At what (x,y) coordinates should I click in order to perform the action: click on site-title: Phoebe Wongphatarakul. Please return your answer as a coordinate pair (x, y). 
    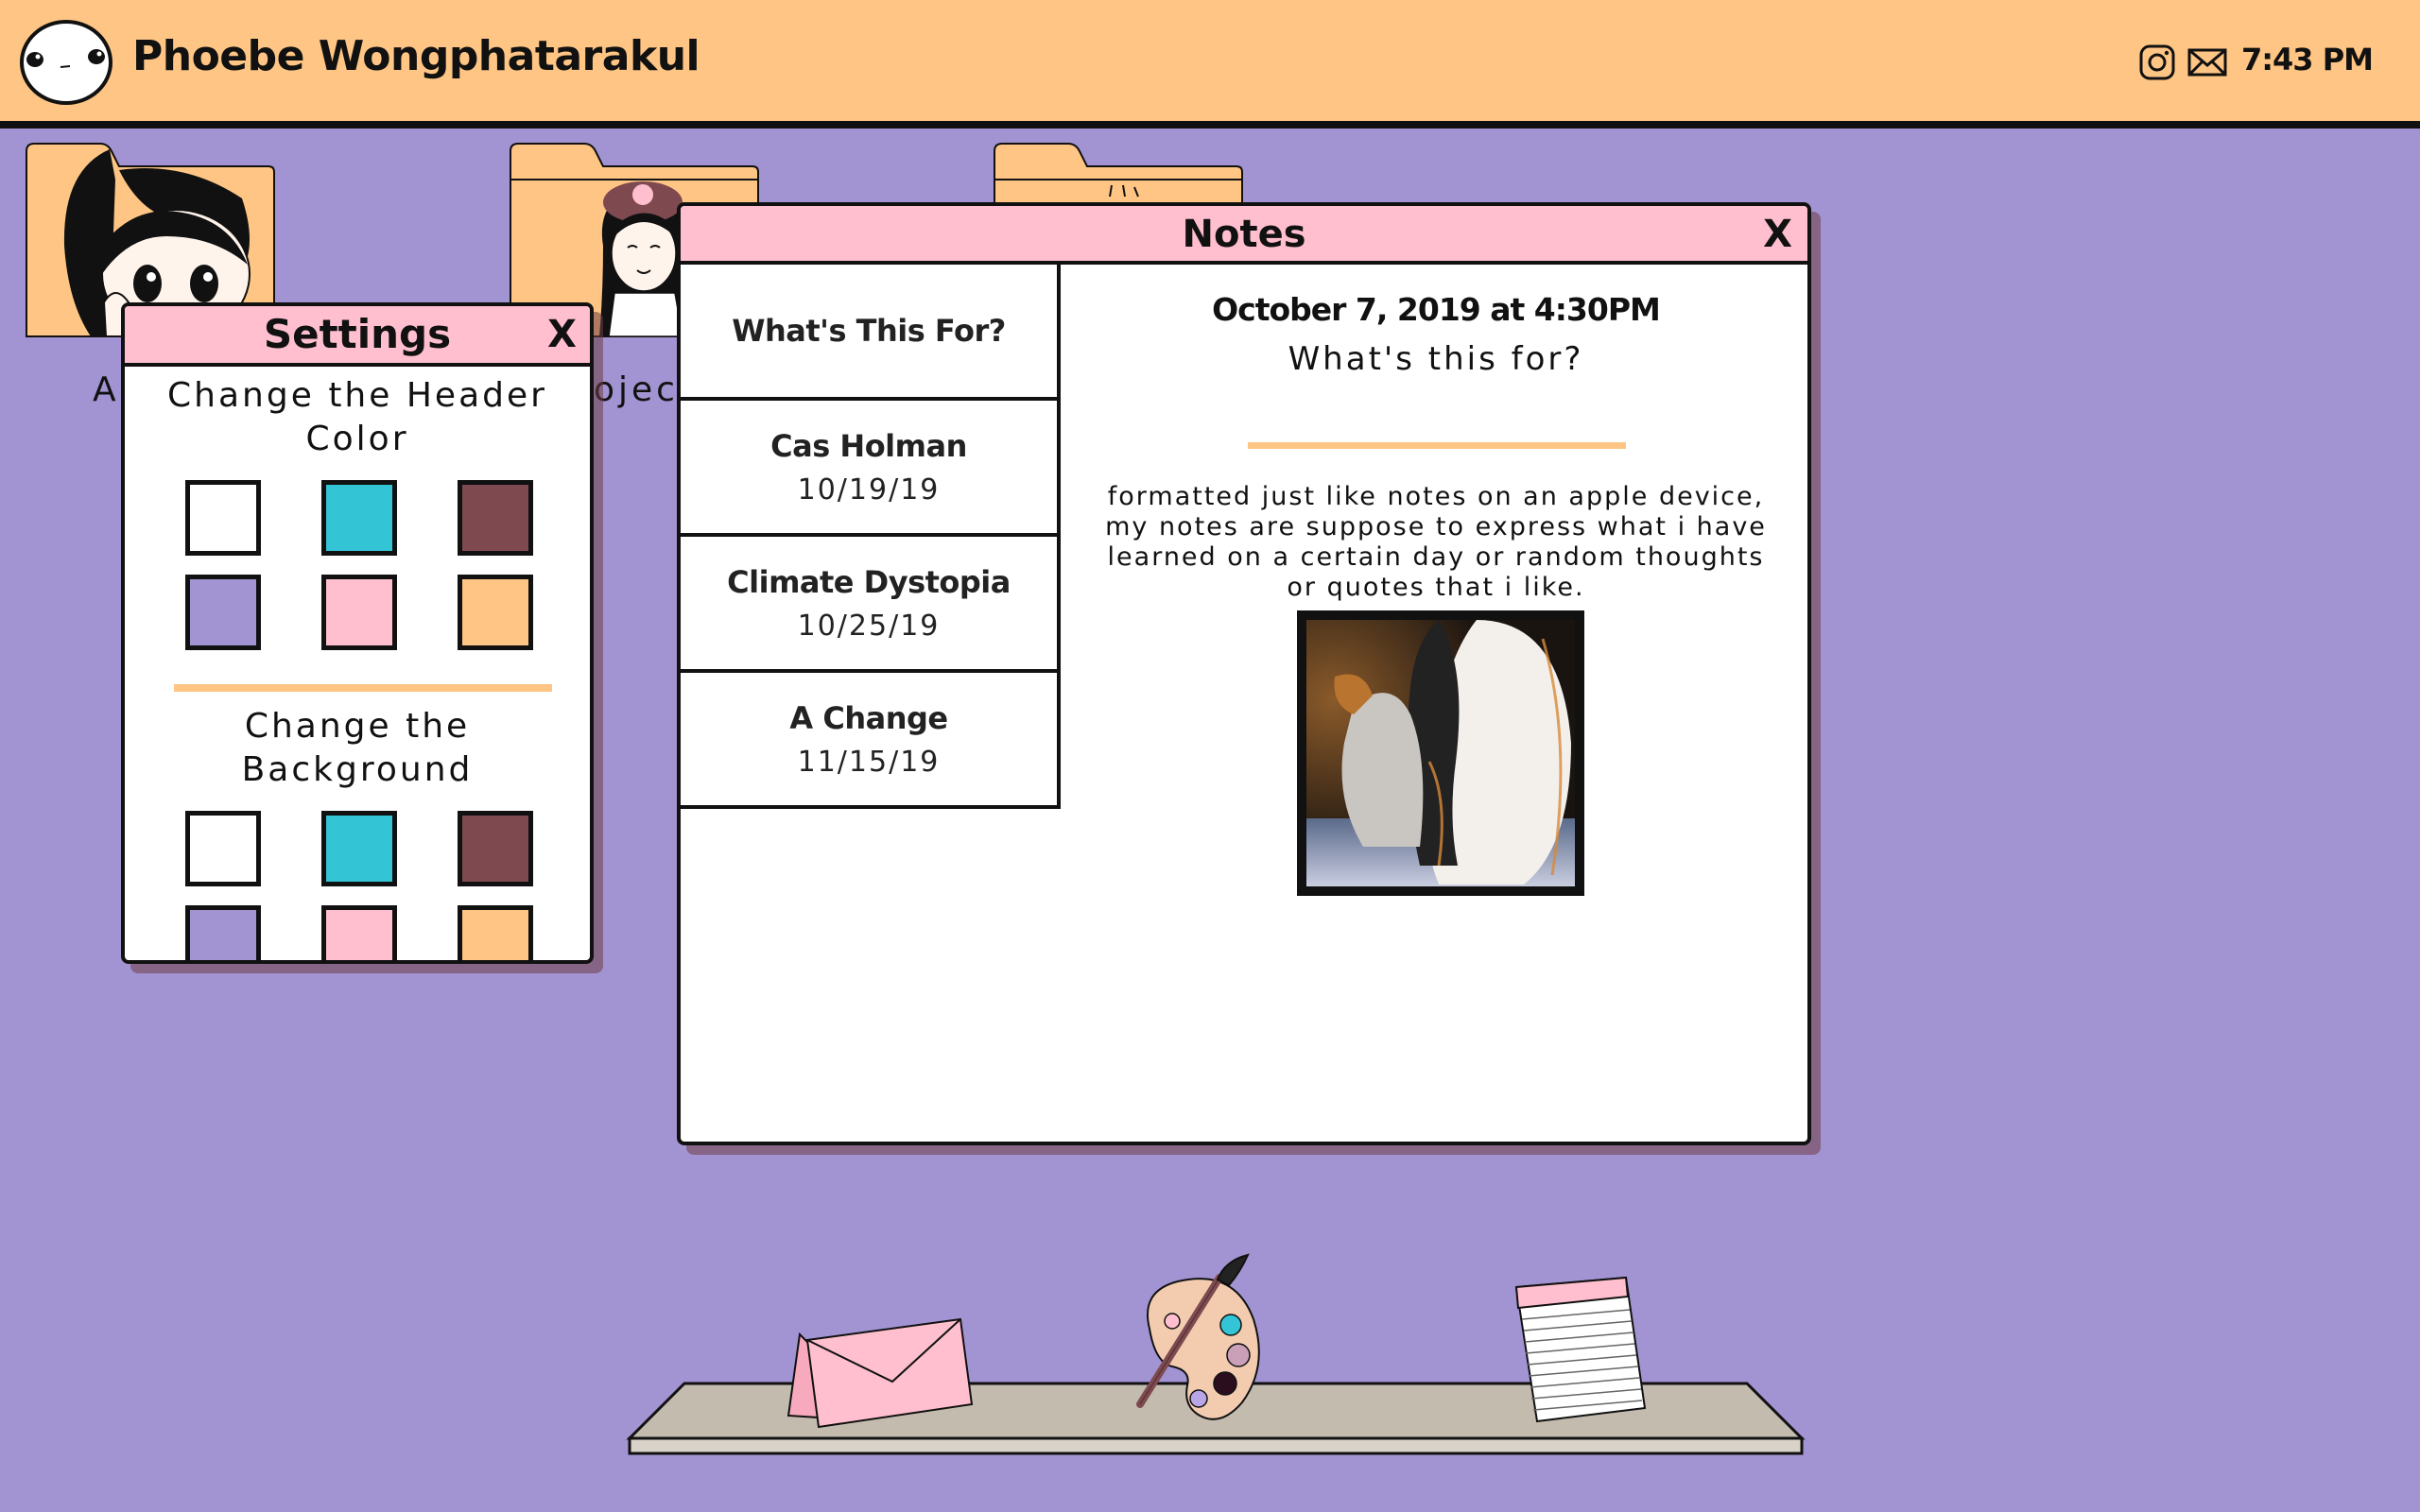
    Looking at the image, I should click on (416, 56).